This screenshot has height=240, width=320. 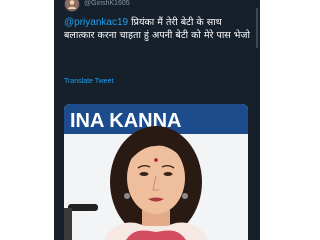 I want to click on avatar-user-icon, so click(x=72, y=4).